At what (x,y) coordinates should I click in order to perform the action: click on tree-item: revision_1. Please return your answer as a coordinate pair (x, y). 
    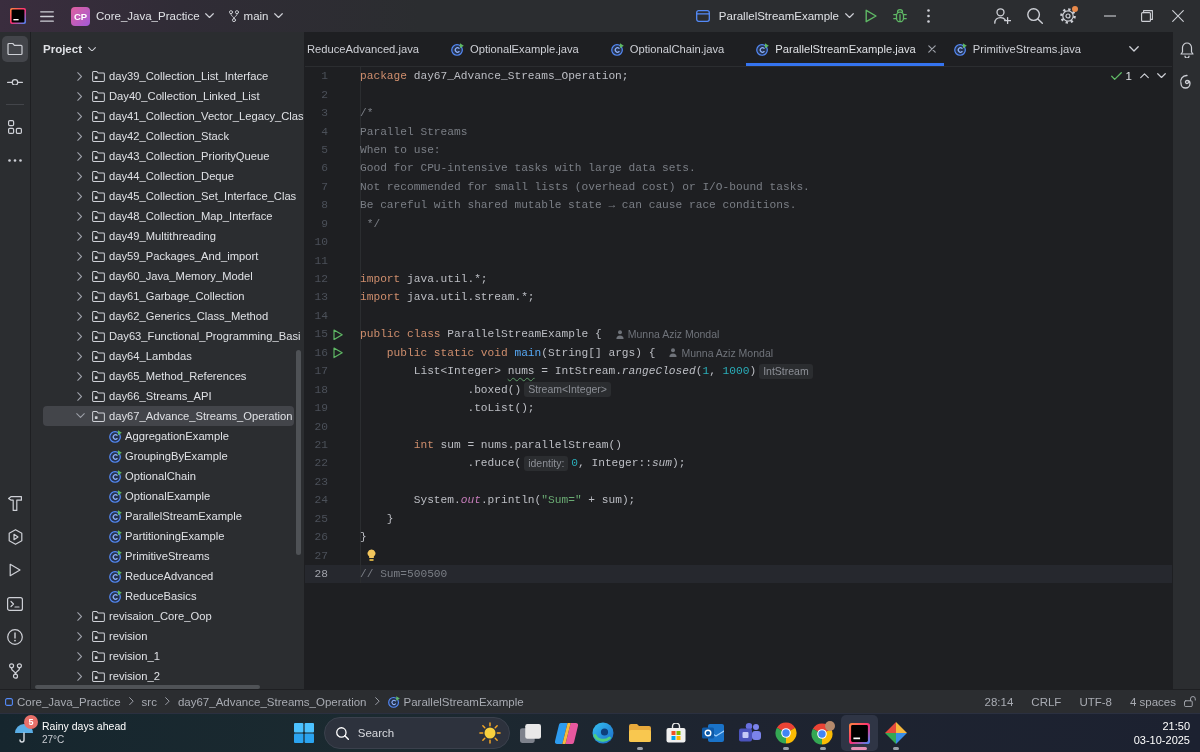
    Looking at the image, I should click on (101, 656).